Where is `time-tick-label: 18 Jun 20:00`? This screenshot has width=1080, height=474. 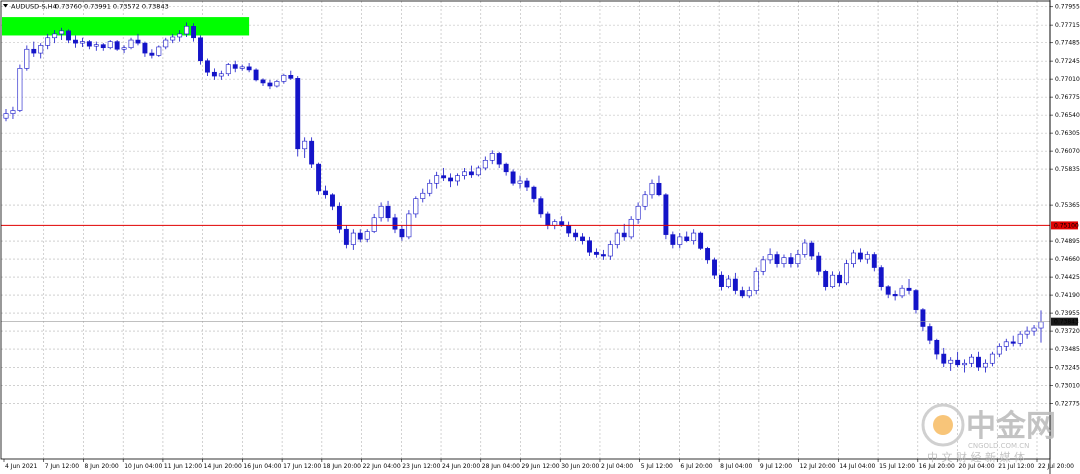 time-tick-label: 18 Jun 20:00 is located at coordinates (342, 466).